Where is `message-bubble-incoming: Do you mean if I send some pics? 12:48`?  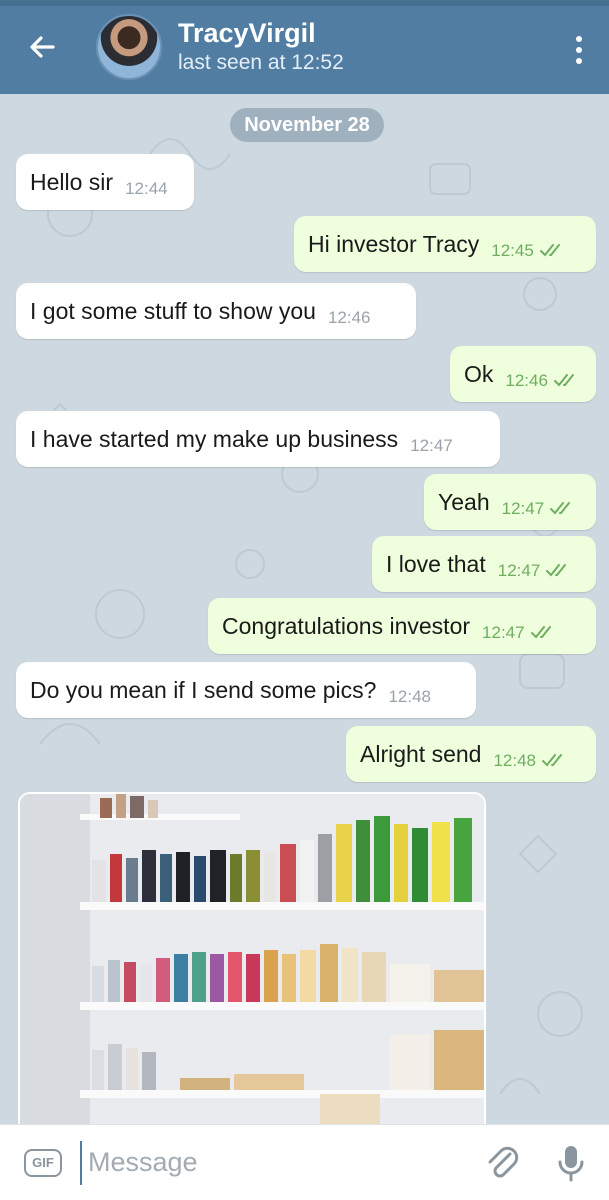
message-bubble-incoming: Do you mean if I send some pics? 12:48 is located at coordinates (246, 690).